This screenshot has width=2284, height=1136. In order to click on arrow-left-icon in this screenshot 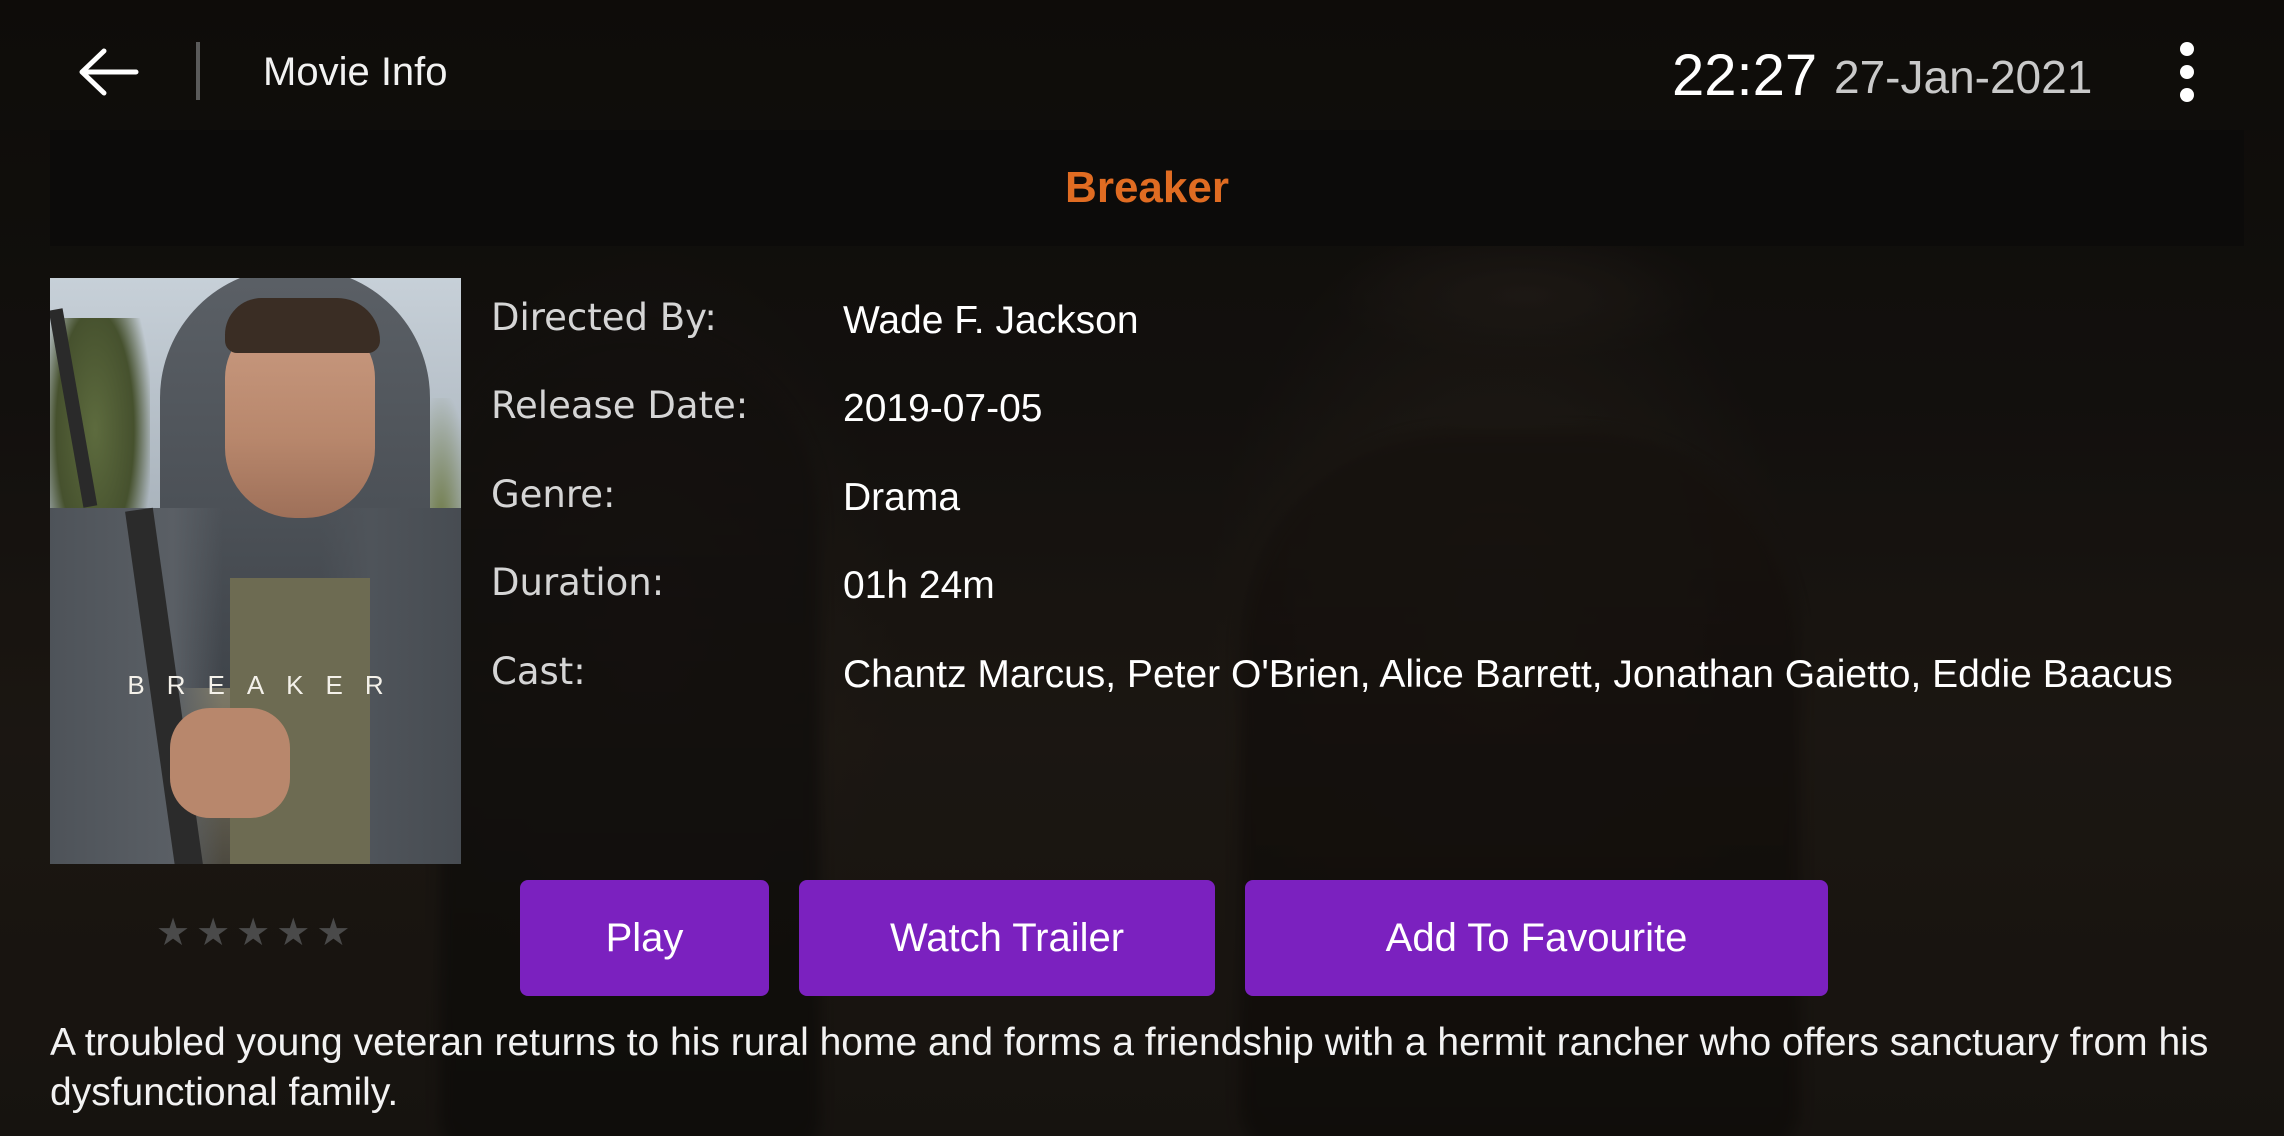, I will do `click(109, 72)`.